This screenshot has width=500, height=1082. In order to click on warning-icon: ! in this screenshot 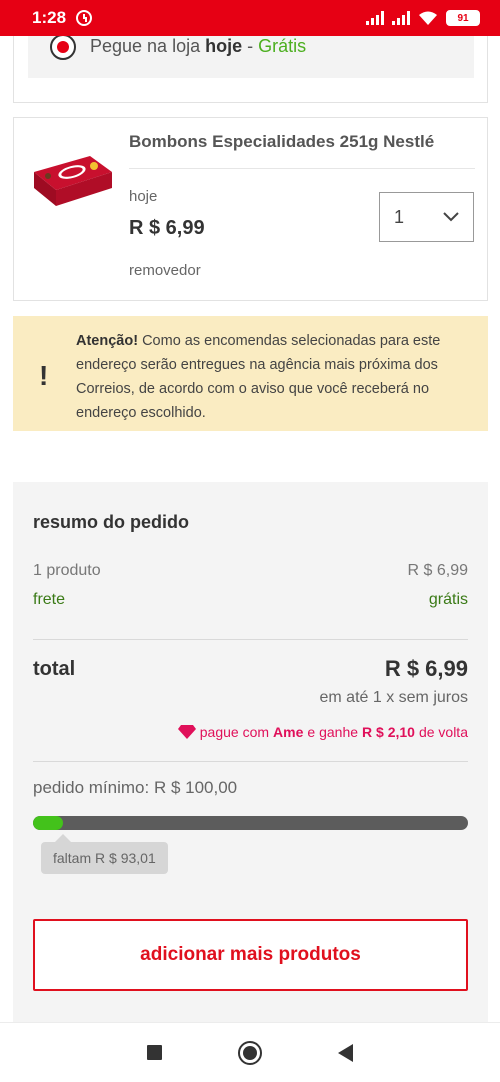, I will do `click(44, 375)`.